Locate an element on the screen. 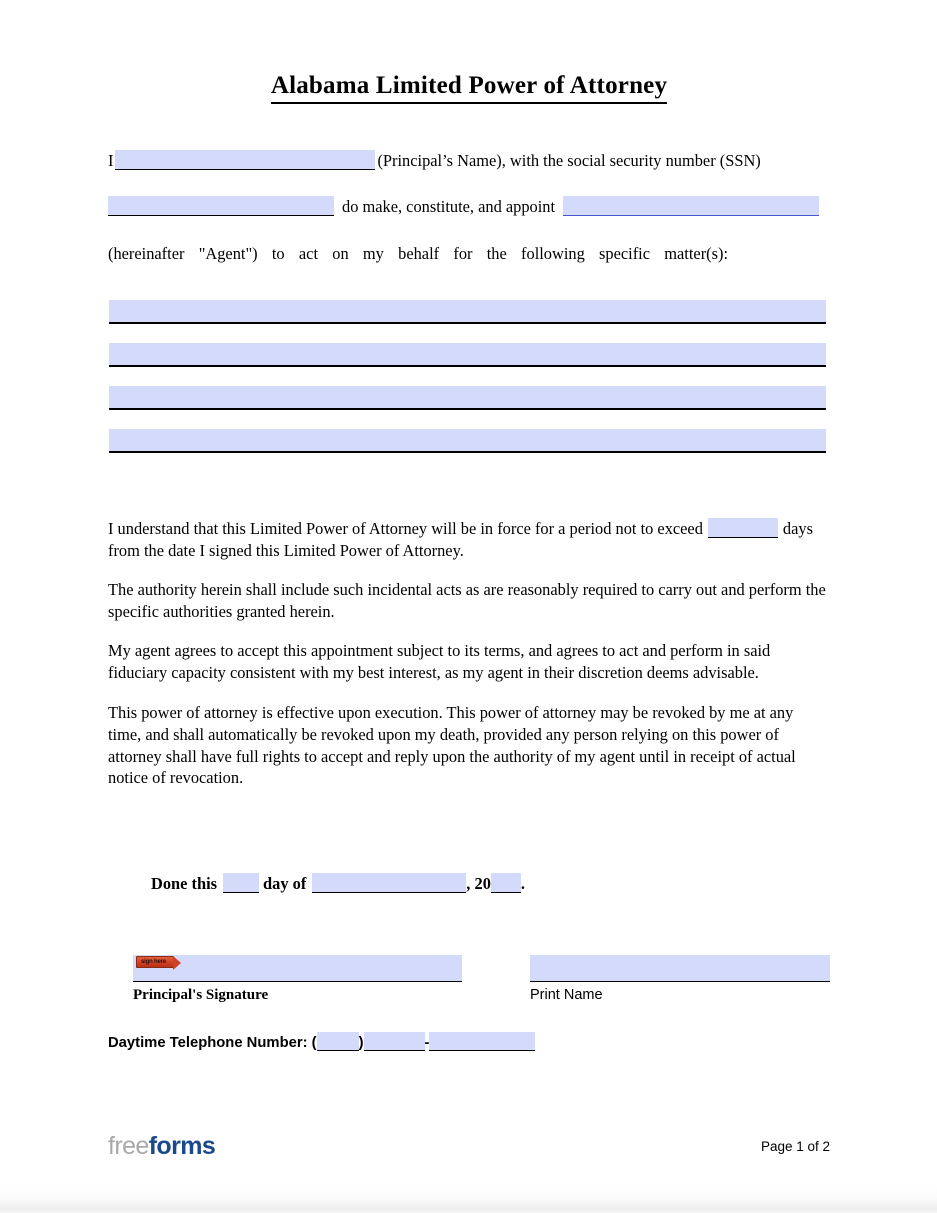 The width and height of the screenshot is (937, 1213). principal-name-input is located at coordinates (245, 160).